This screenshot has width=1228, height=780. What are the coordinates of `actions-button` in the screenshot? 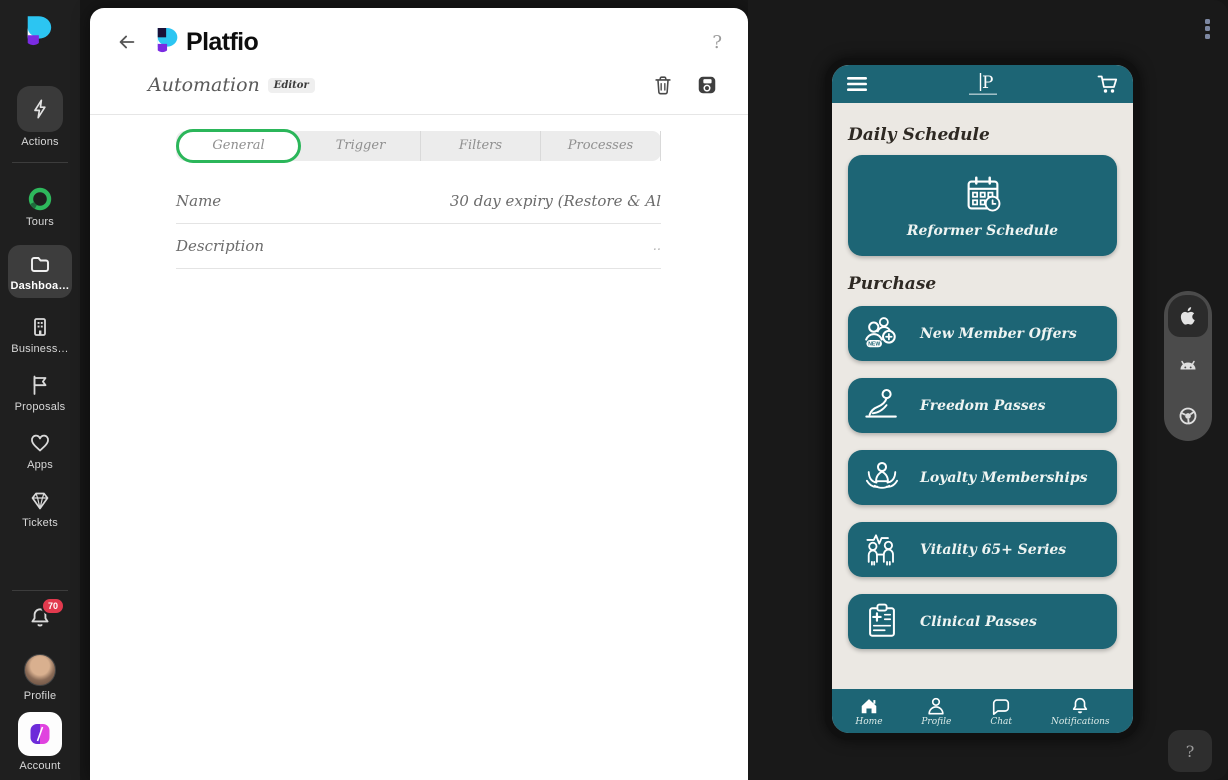 It's located at (40, 109).